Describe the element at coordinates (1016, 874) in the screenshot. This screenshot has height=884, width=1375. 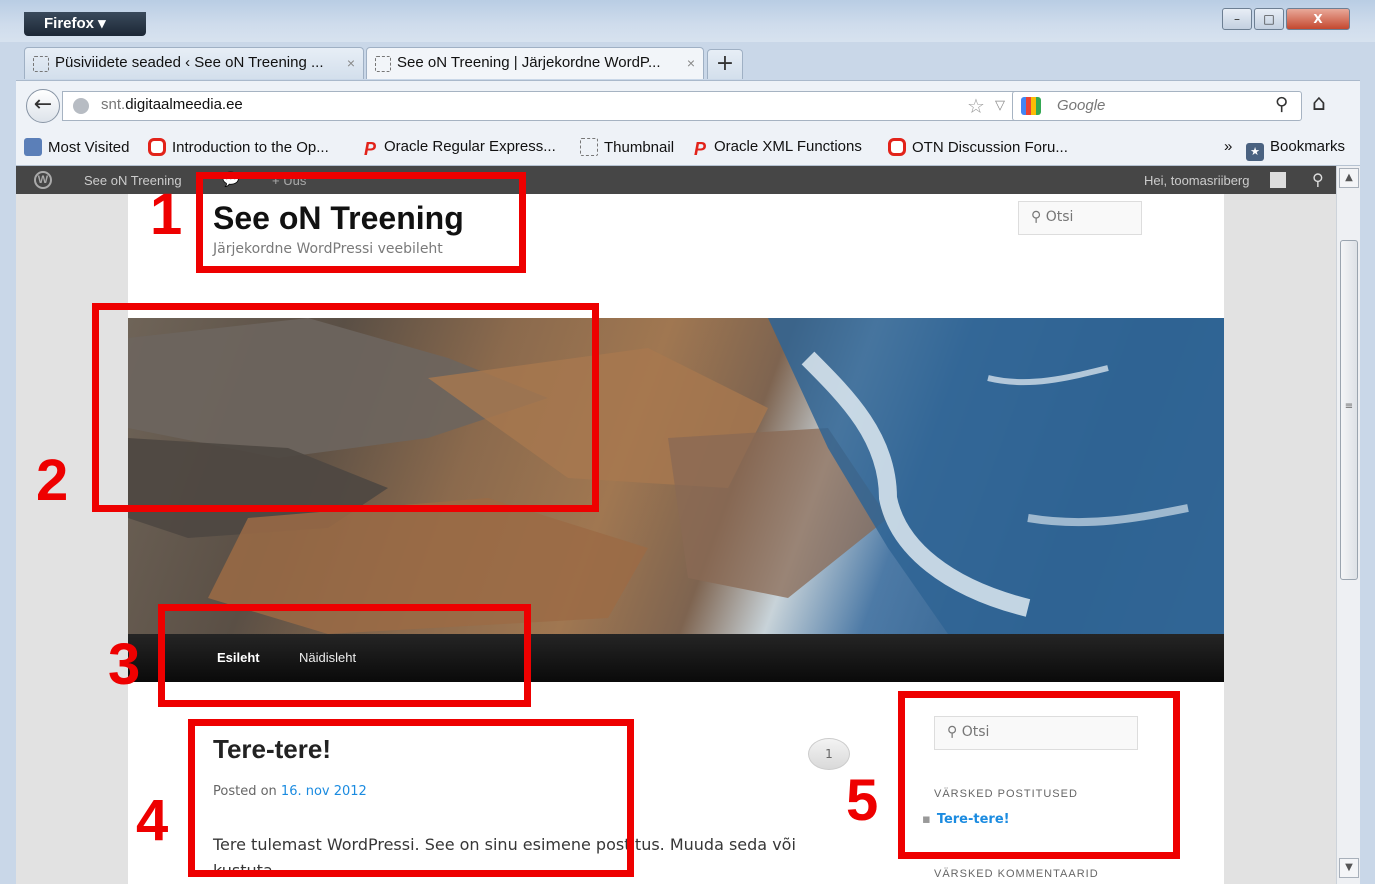
I see `recent-comments-heading: VÄRSKED KOMMENTAARID` at that location.